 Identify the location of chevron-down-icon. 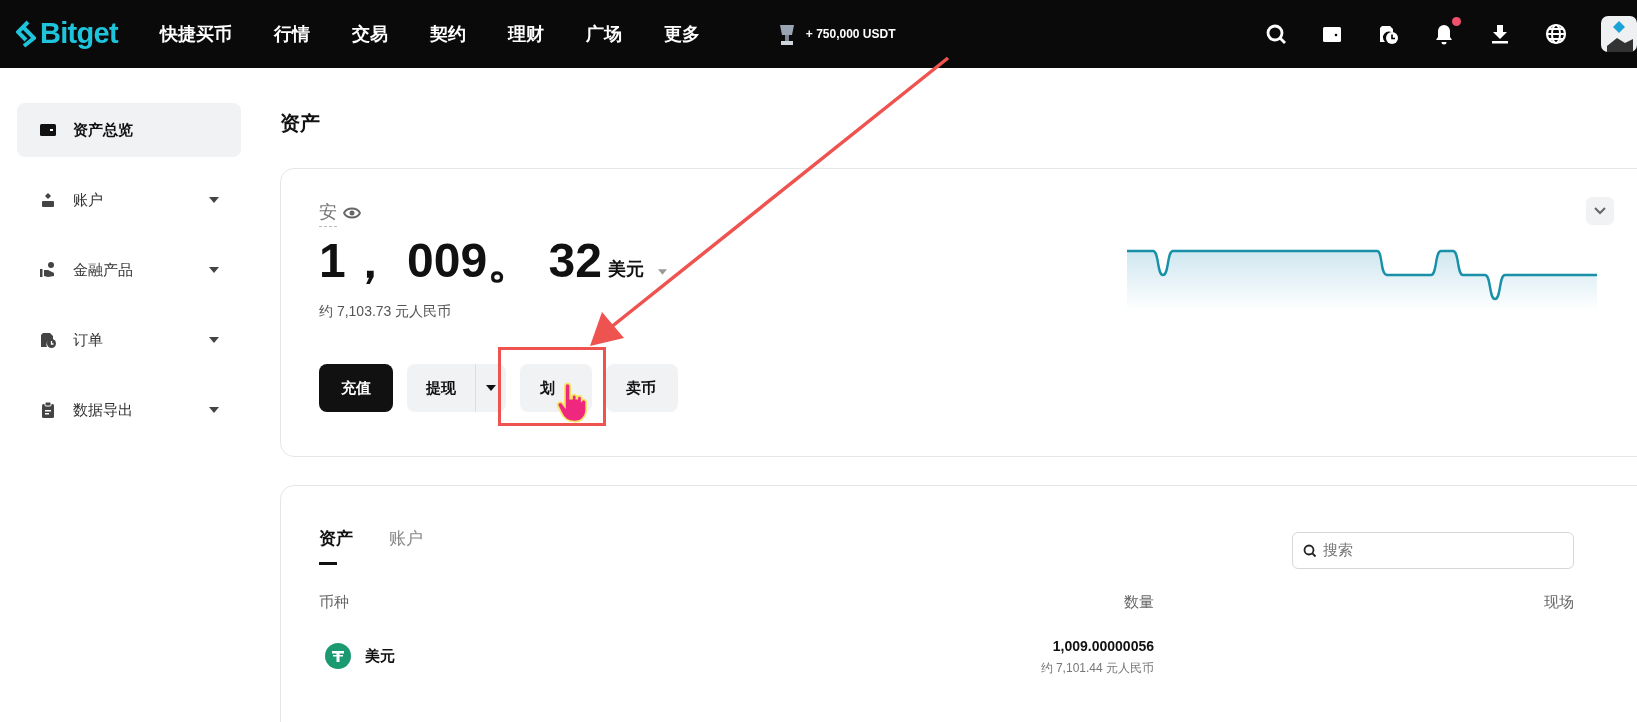
(1600, 211).